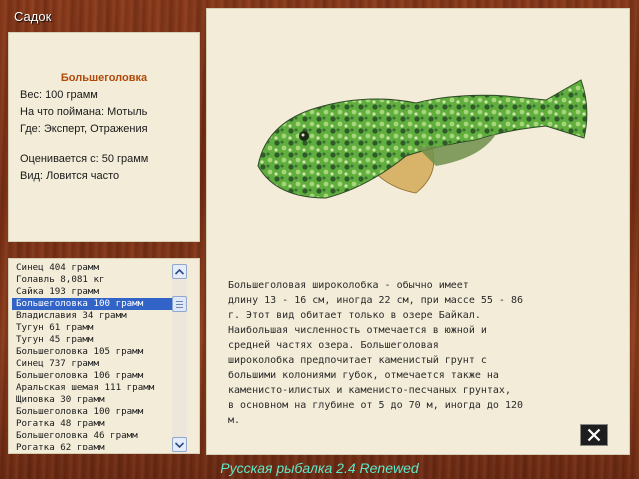 The height and width of the screenshot is (479, 639). Describe the element at coordinates (92, 280) in the screenshot. I see `list-item: Голавль 8,081 кг` at that location.